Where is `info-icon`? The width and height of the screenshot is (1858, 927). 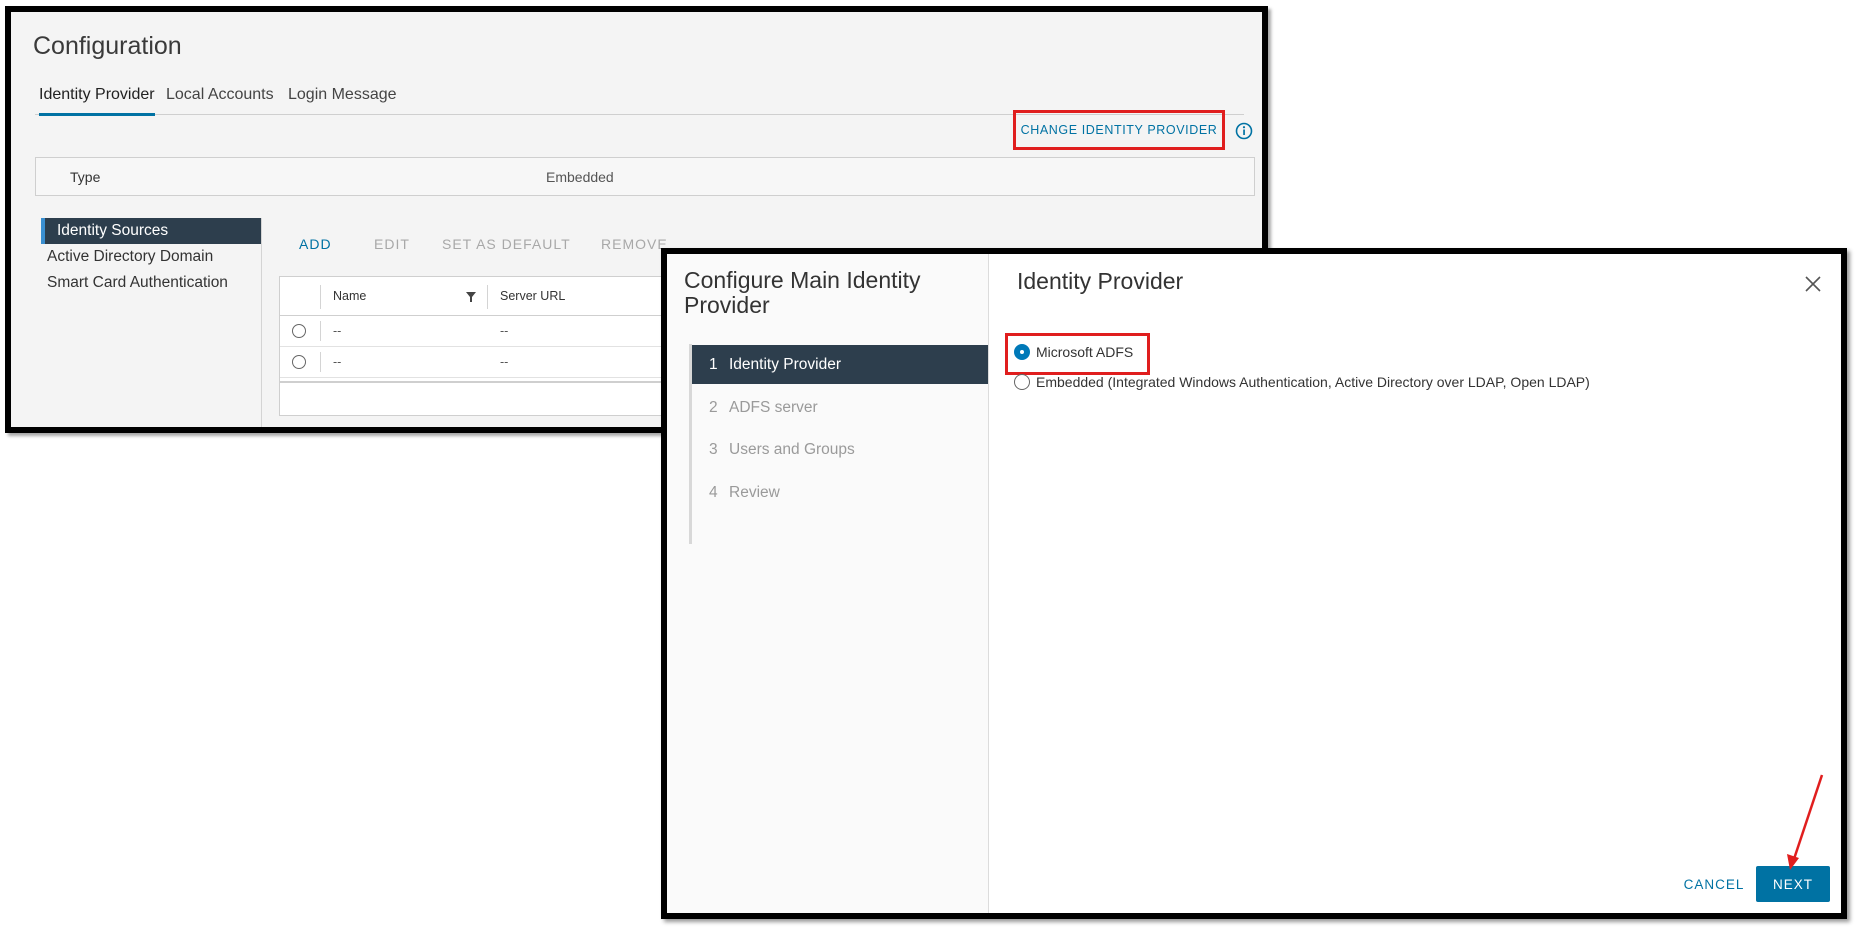 info-icon is located at coordinates (1244, 131).